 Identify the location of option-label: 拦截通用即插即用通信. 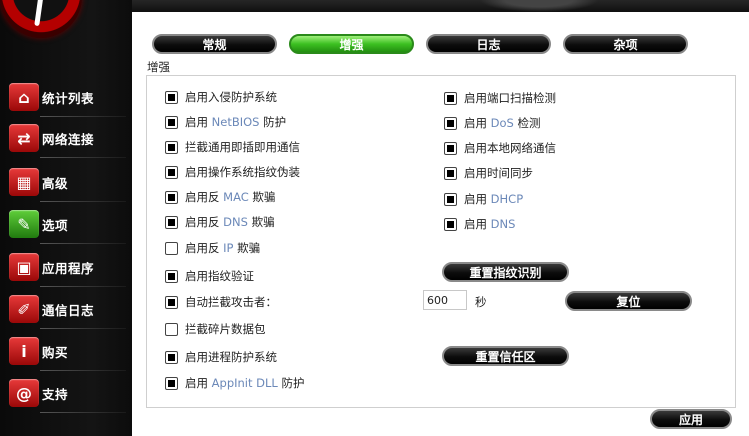
(242, 147).